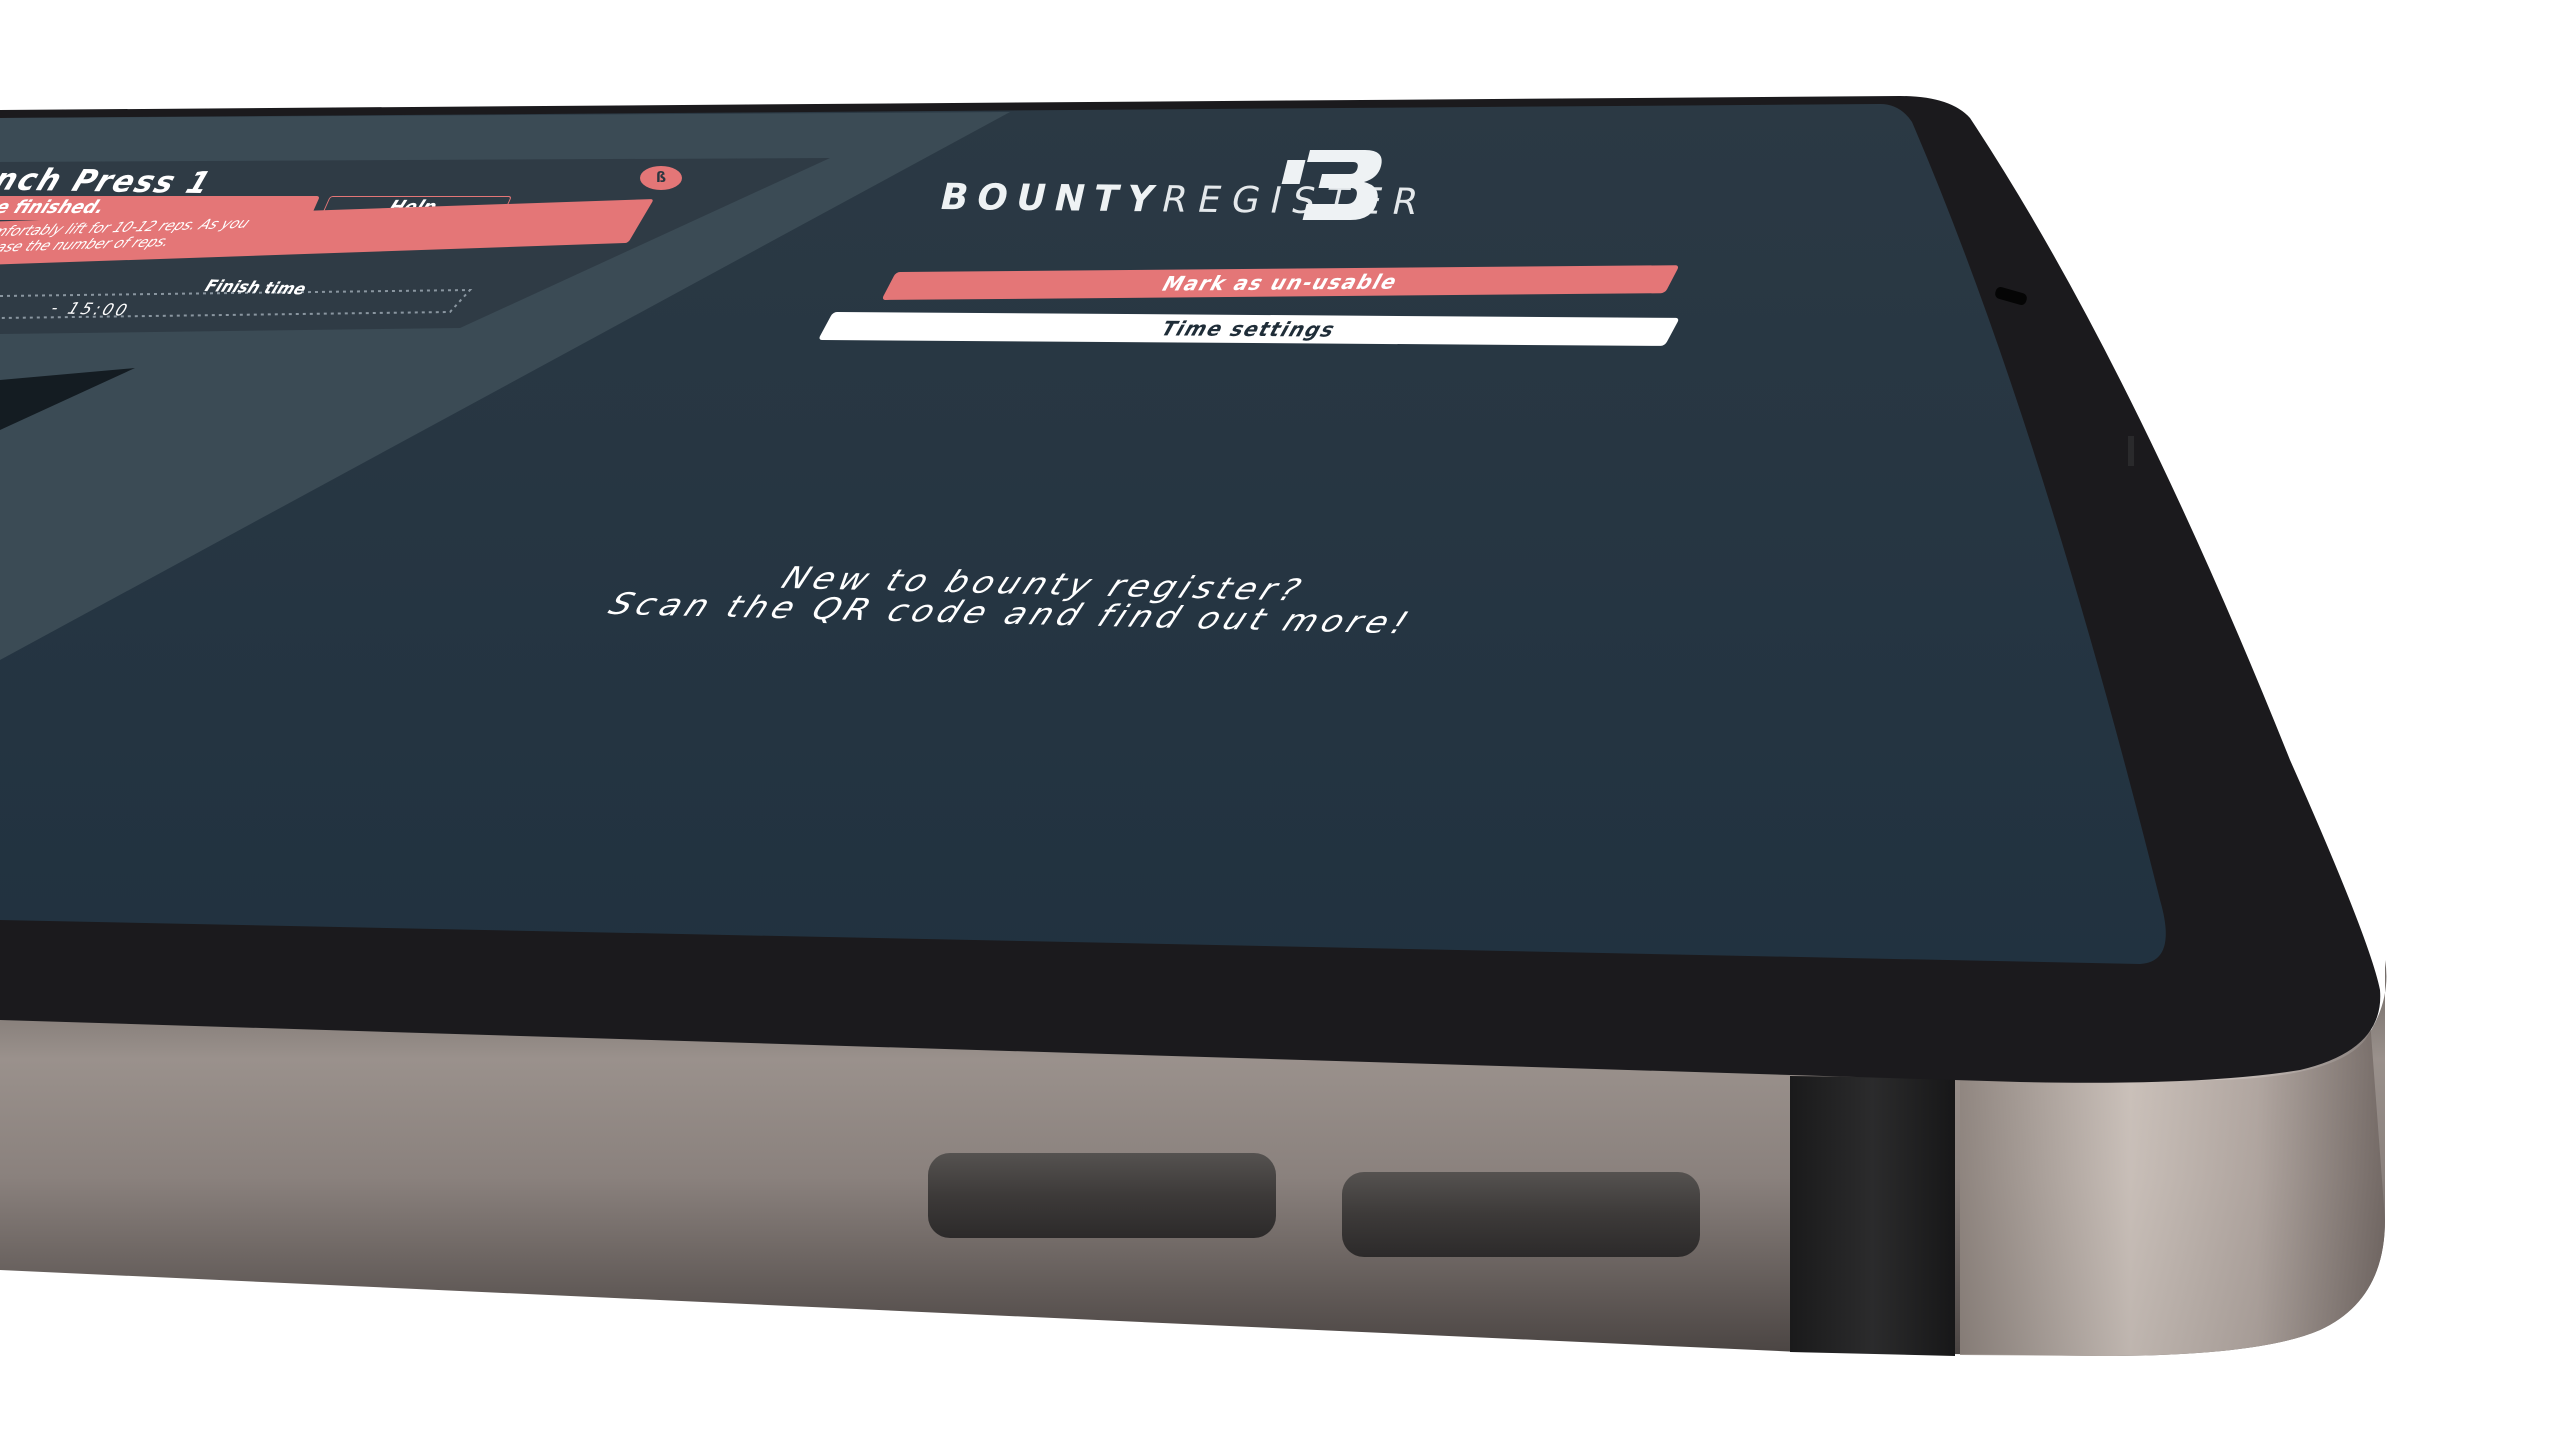  What do you see at coordinates (1872, 1216) in the screenshot?
I see `antenna-band` at bounding box center [1872, 1216].